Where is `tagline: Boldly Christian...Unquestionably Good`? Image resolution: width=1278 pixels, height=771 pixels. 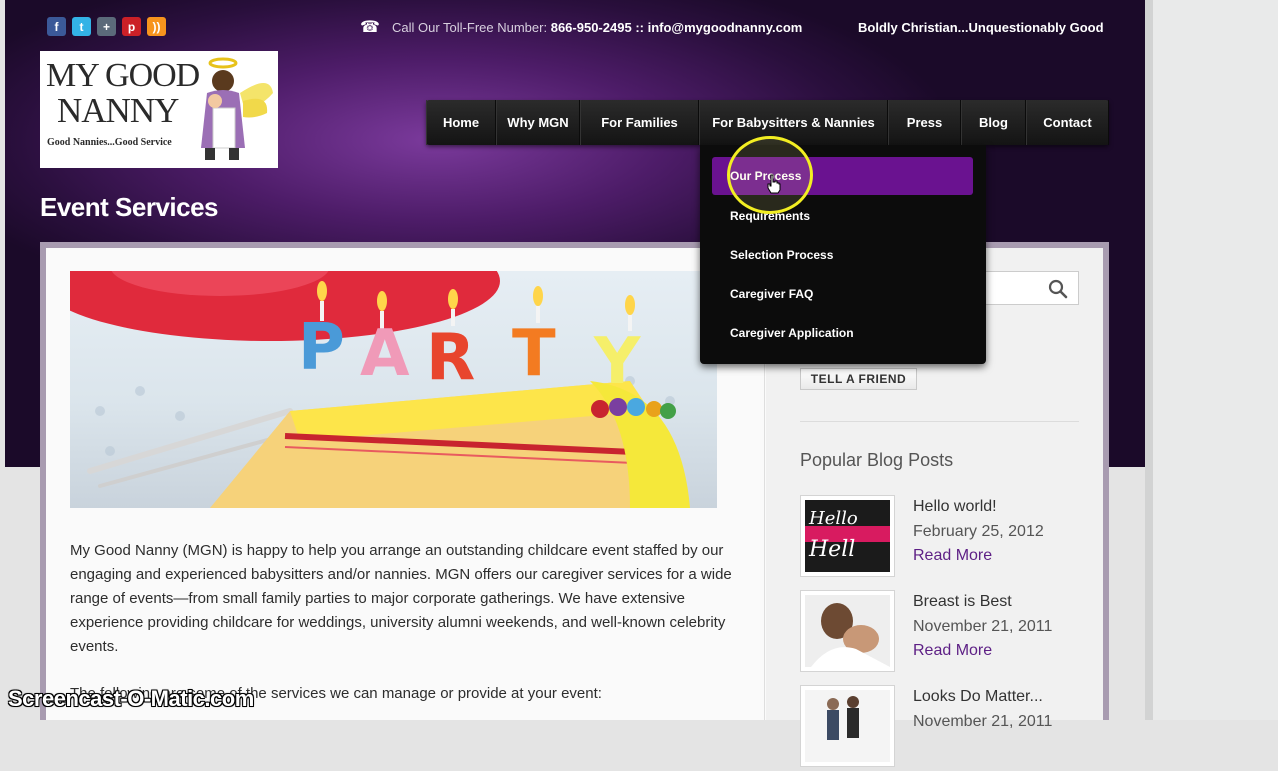 tagline: Boldly Christian...Unquestionably Good is located at coordinates (981, 27).